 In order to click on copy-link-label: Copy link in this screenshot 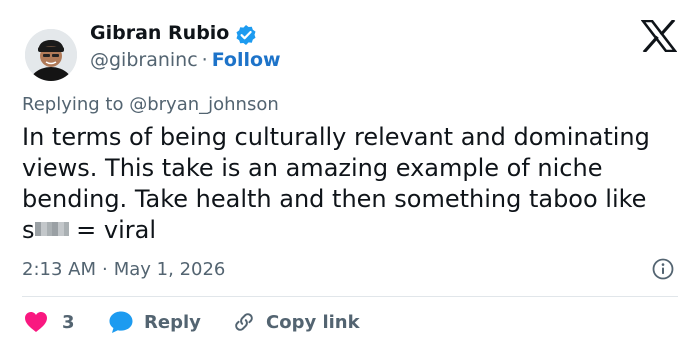, I will do `click(313, 322)`.